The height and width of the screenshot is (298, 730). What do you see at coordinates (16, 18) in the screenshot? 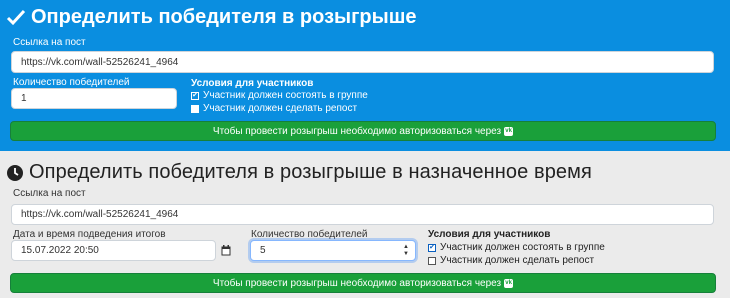
I see `checkmark-icon` at bounding box center [16, 18].